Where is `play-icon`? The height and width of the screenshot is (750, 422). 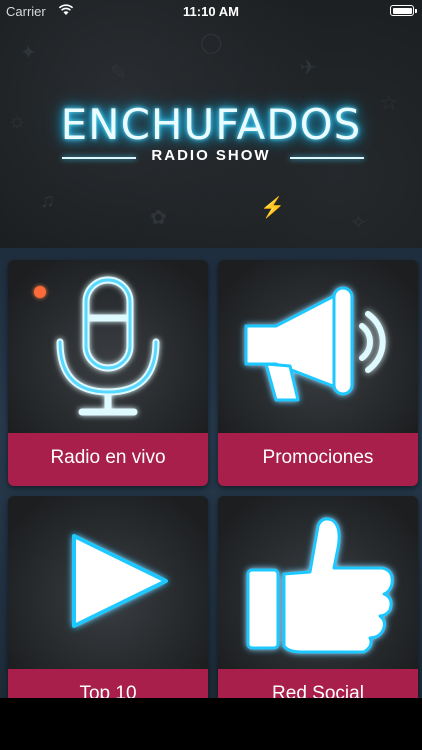 play-icon is located at coordinates (120, 581).